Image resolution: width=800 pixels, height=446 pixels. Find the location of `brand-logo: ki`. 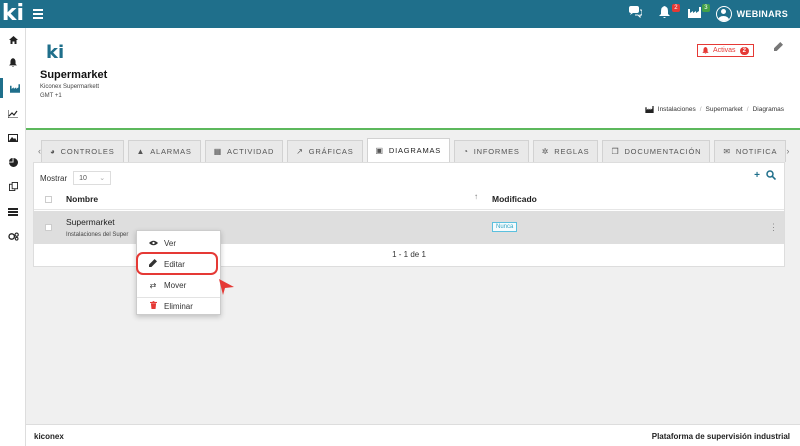

brand-logo: ki is located at coordinates (55, 52).